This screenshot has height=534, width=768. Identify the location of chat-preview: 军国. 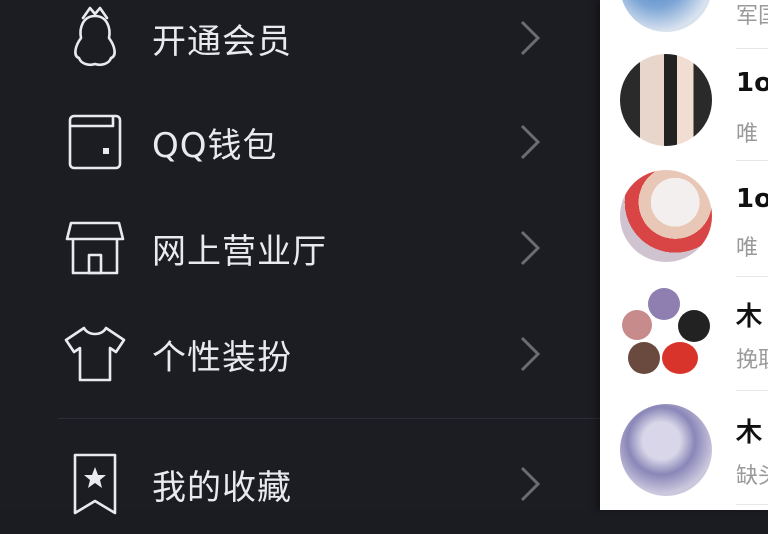
(752, 16).